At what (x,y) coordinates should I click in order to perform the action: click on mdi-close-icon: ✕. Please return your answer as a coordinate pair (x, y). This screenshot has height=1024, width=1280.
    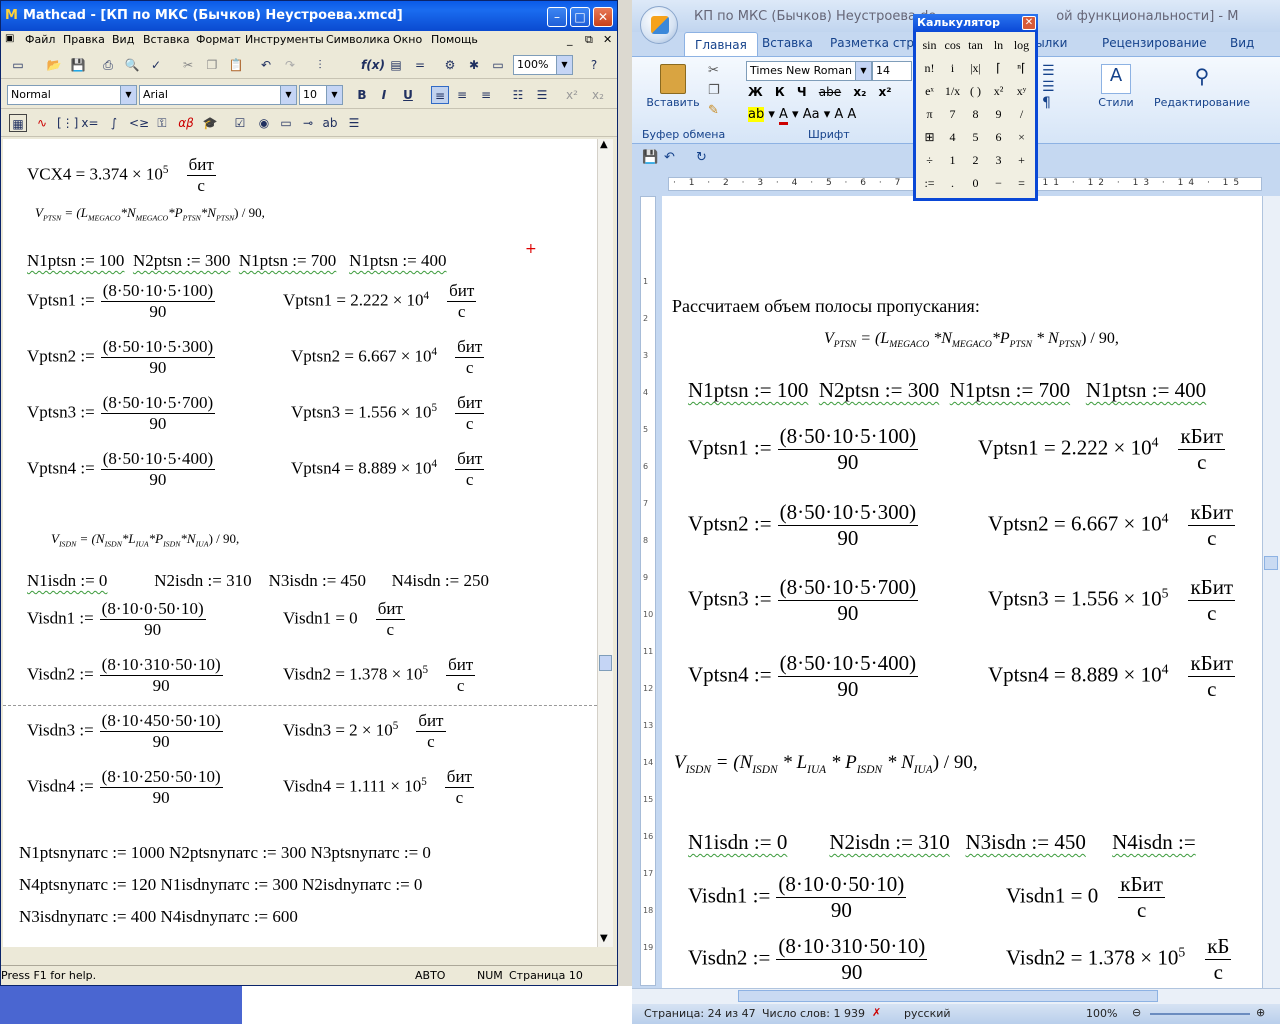
    Looking at the image, I should click on (607, 39).